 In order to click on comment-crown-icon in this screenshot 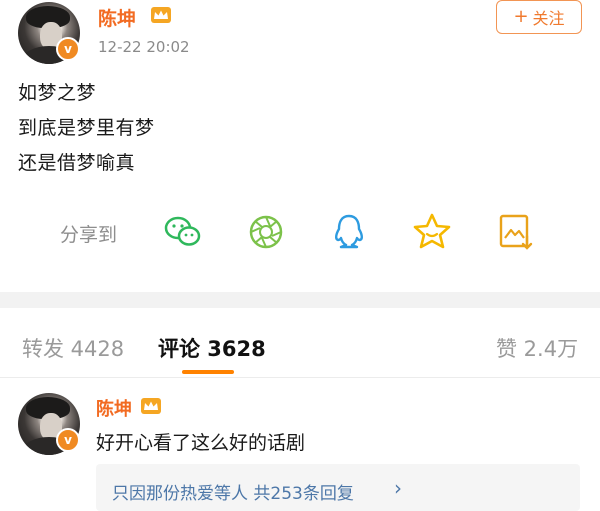, I will do `click(151, 406)`.